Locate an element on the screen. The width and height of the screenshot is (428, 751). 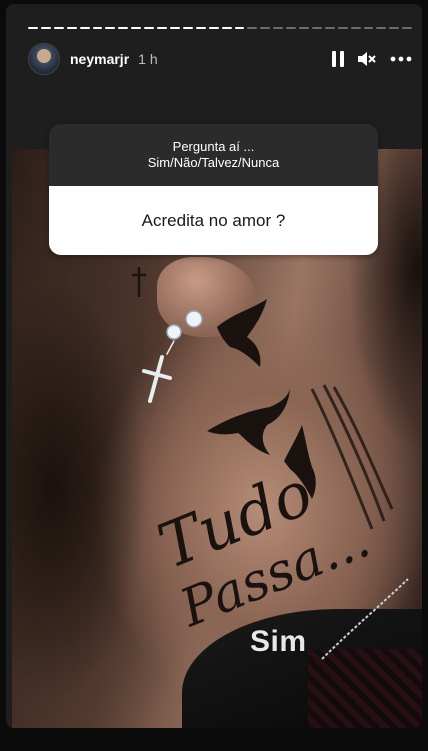
answer-text: Sim is located at coordinates (278, 641).